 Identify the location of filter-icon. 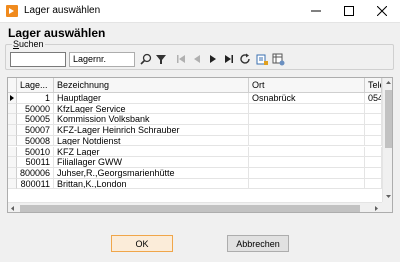
(161, 59).